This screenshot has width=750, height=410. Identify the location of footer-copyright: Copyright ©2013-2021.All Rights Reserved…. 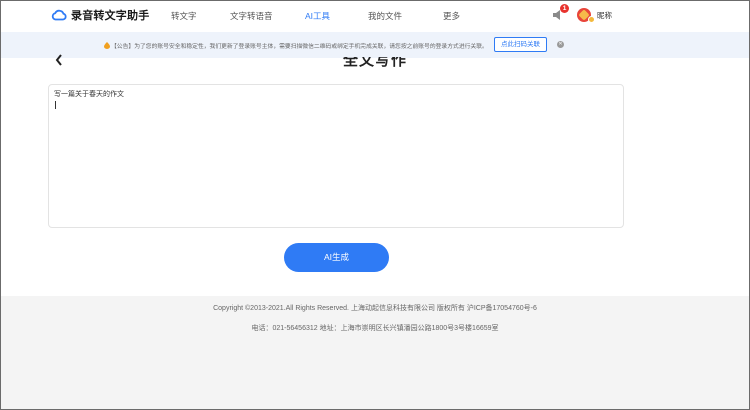
(375, 308).